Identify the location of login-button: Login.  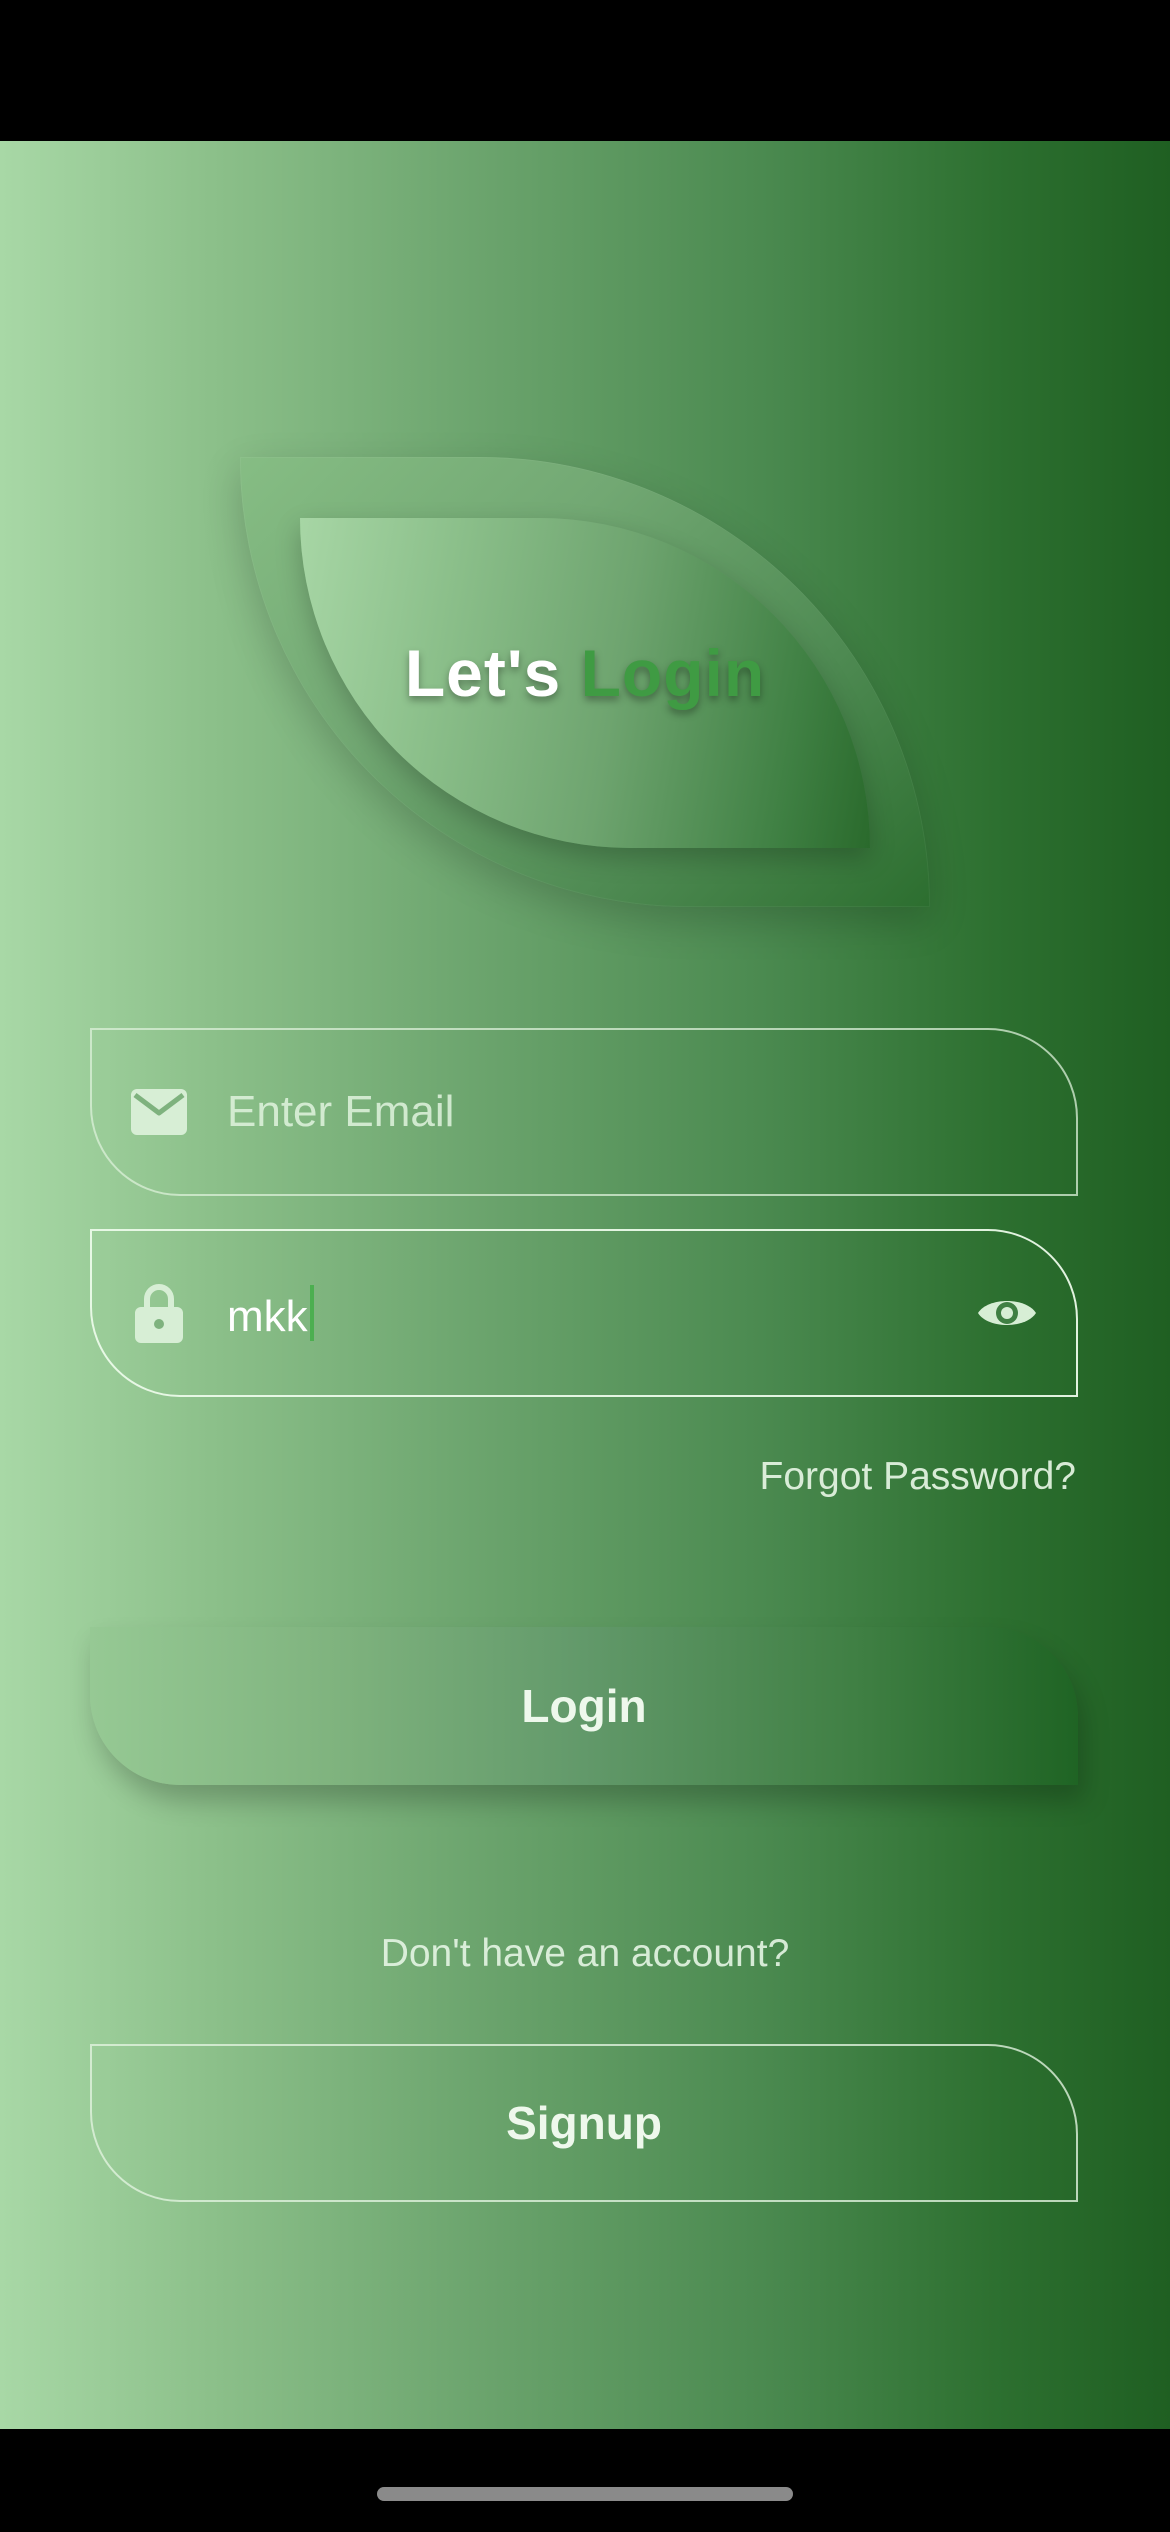
(584, 1706).